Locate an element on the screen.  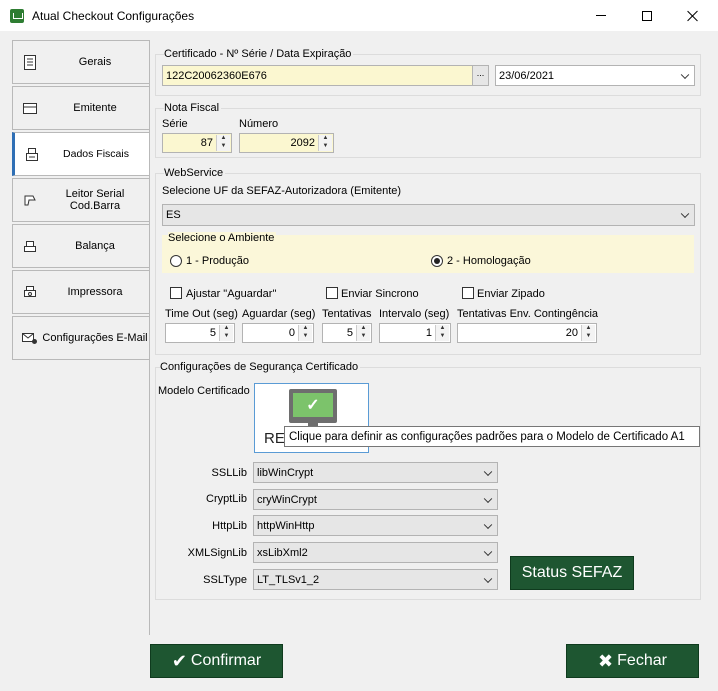
minimize-icon is located at coordinates (601, 15).